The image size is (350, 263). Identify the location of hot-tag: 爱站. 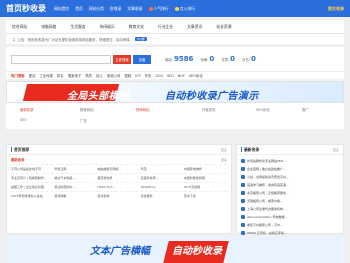
(32, 75).